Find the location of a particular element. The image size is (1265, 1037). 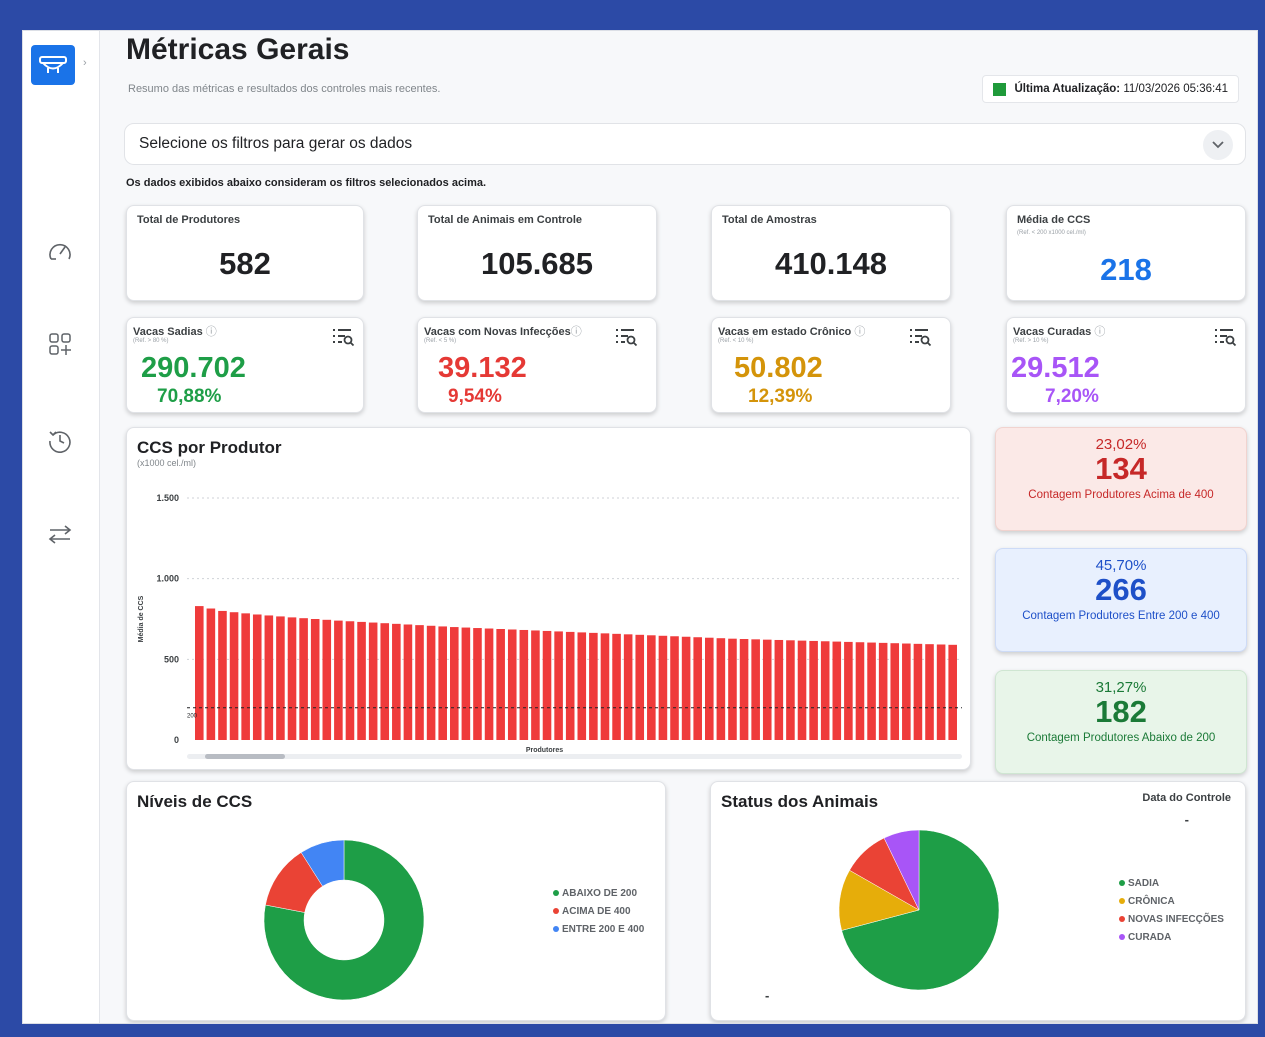

app-logo-button is located at coordinates (53, 65).